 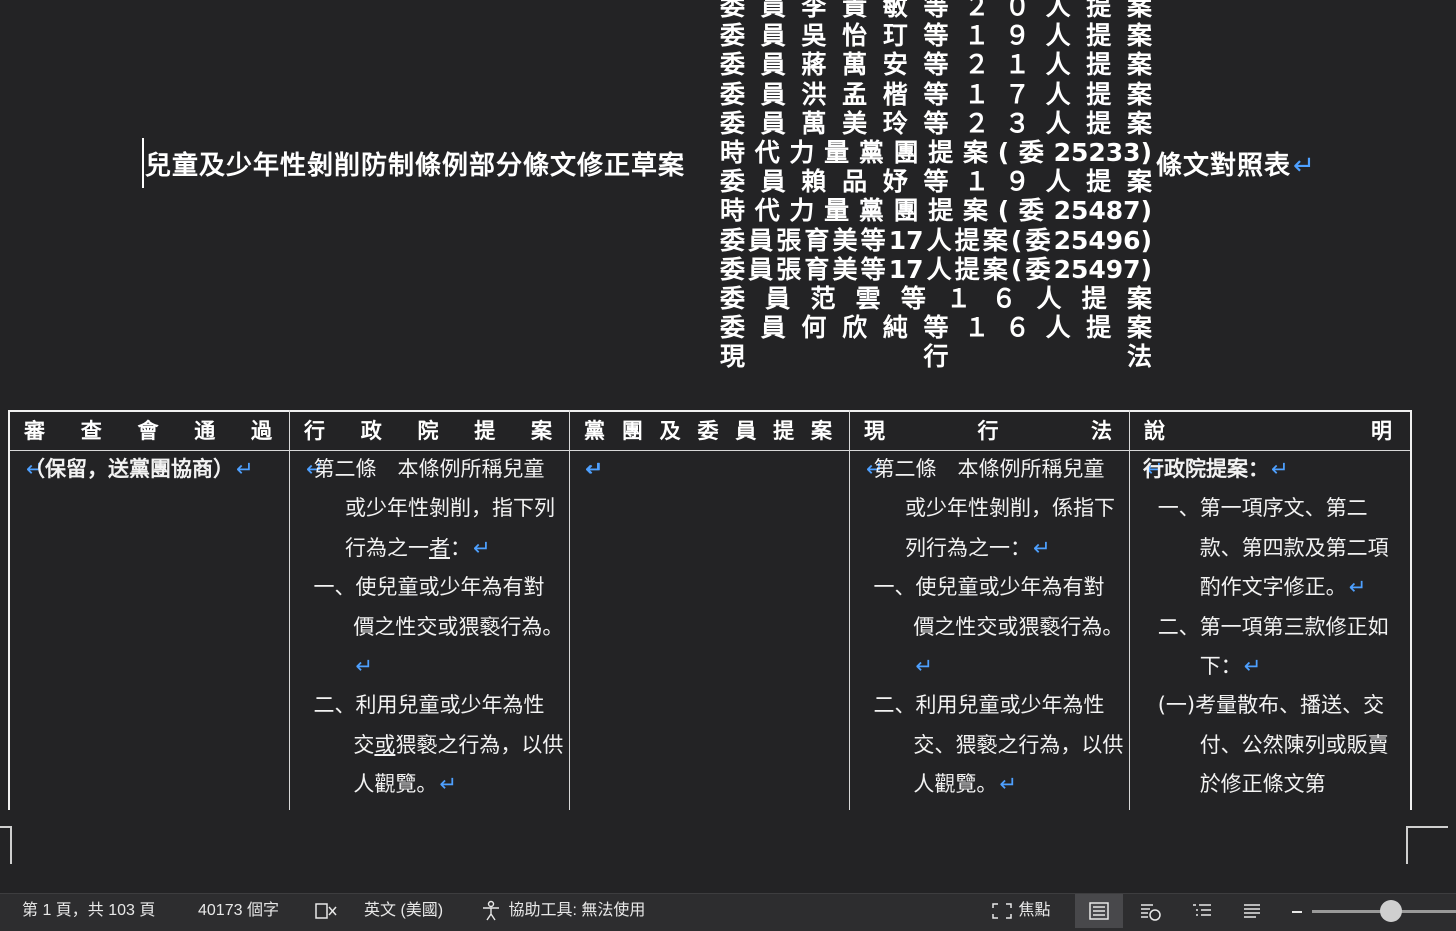 I want to click on print-layout-view-button, so click(x=1099, y=911).